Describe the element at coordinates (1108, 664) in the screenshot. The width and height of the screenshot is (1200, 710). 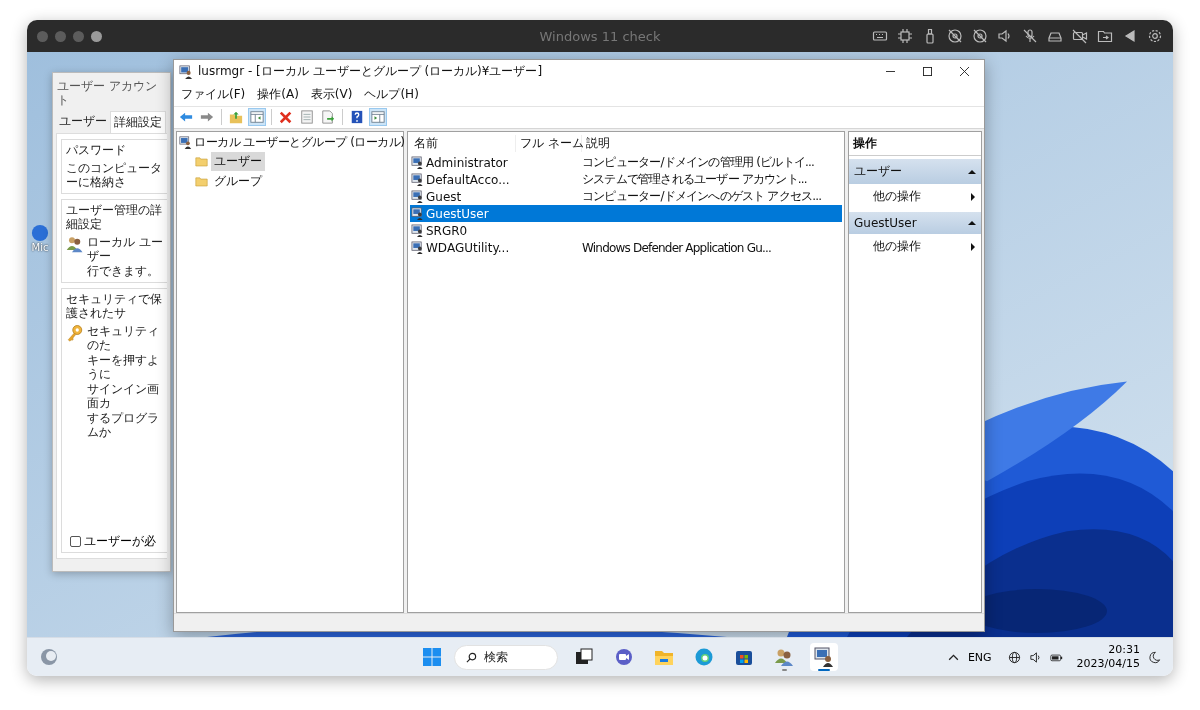
I see `date-text: 2023/04/15` at that location.